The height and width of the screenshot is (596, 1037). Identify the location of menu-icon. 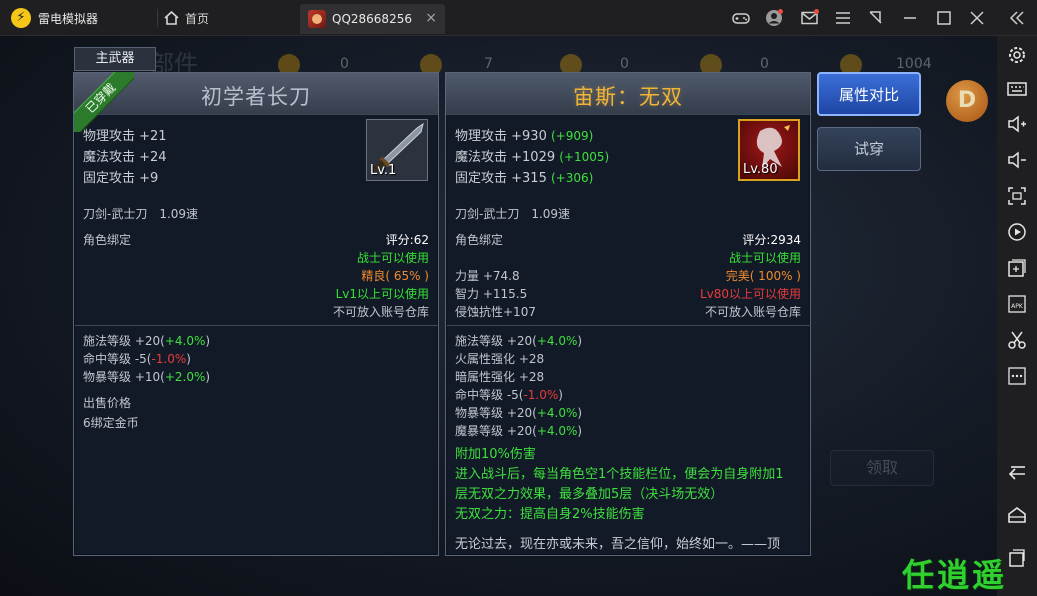
(843, 18).